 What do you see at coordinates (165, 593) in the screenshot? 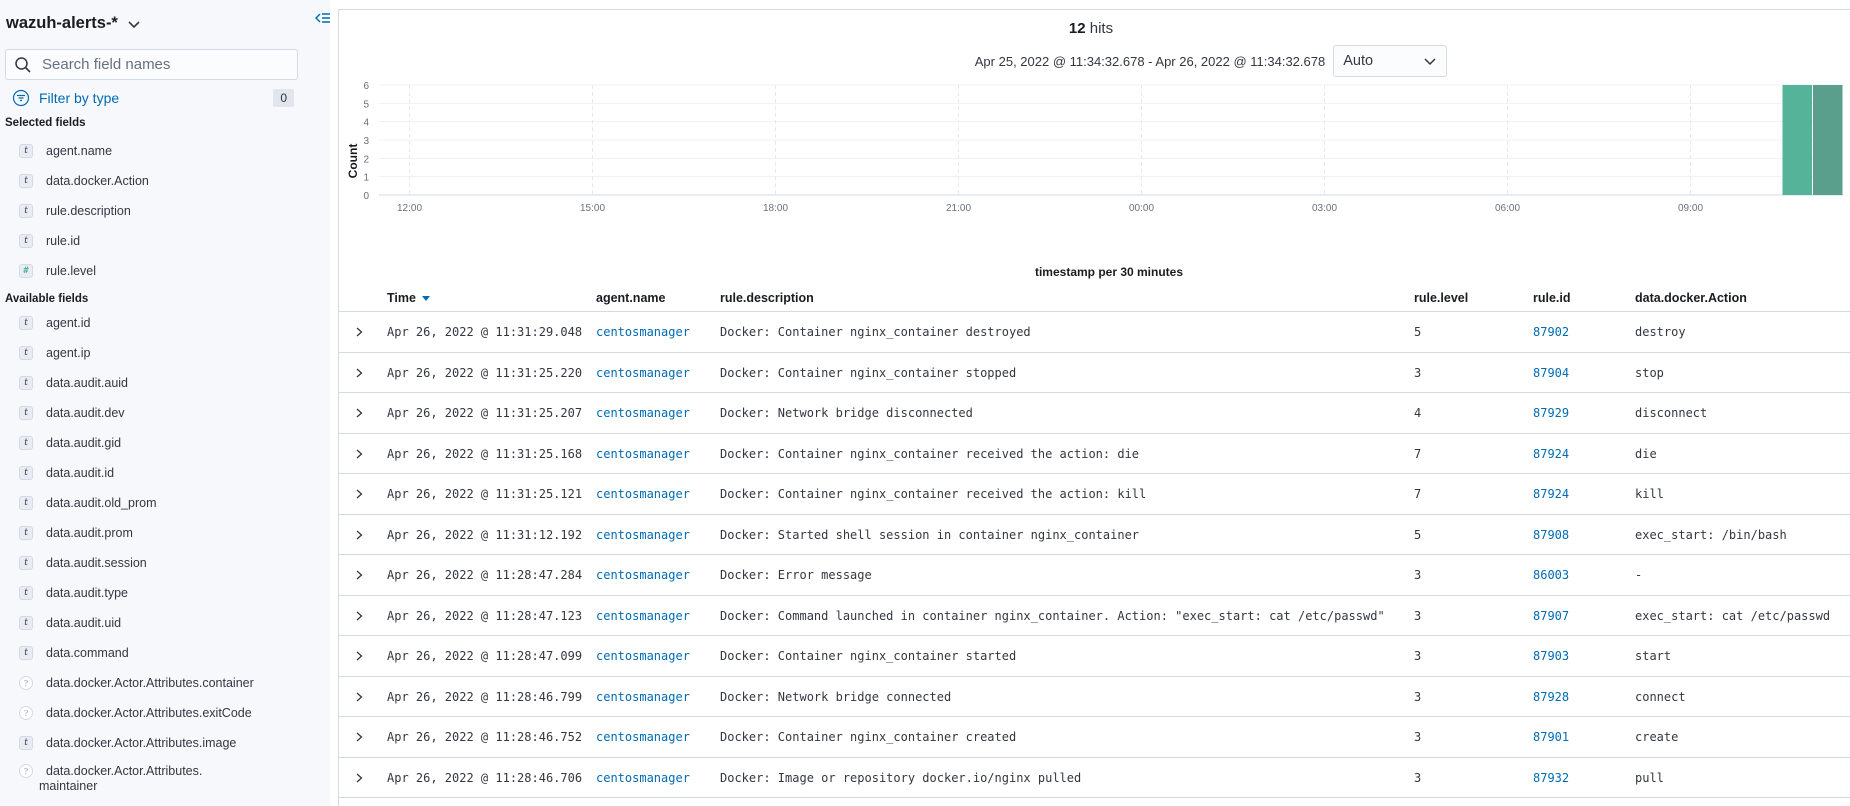
I see `field-item: t data.audit.type` at bounding box center [165, 593].